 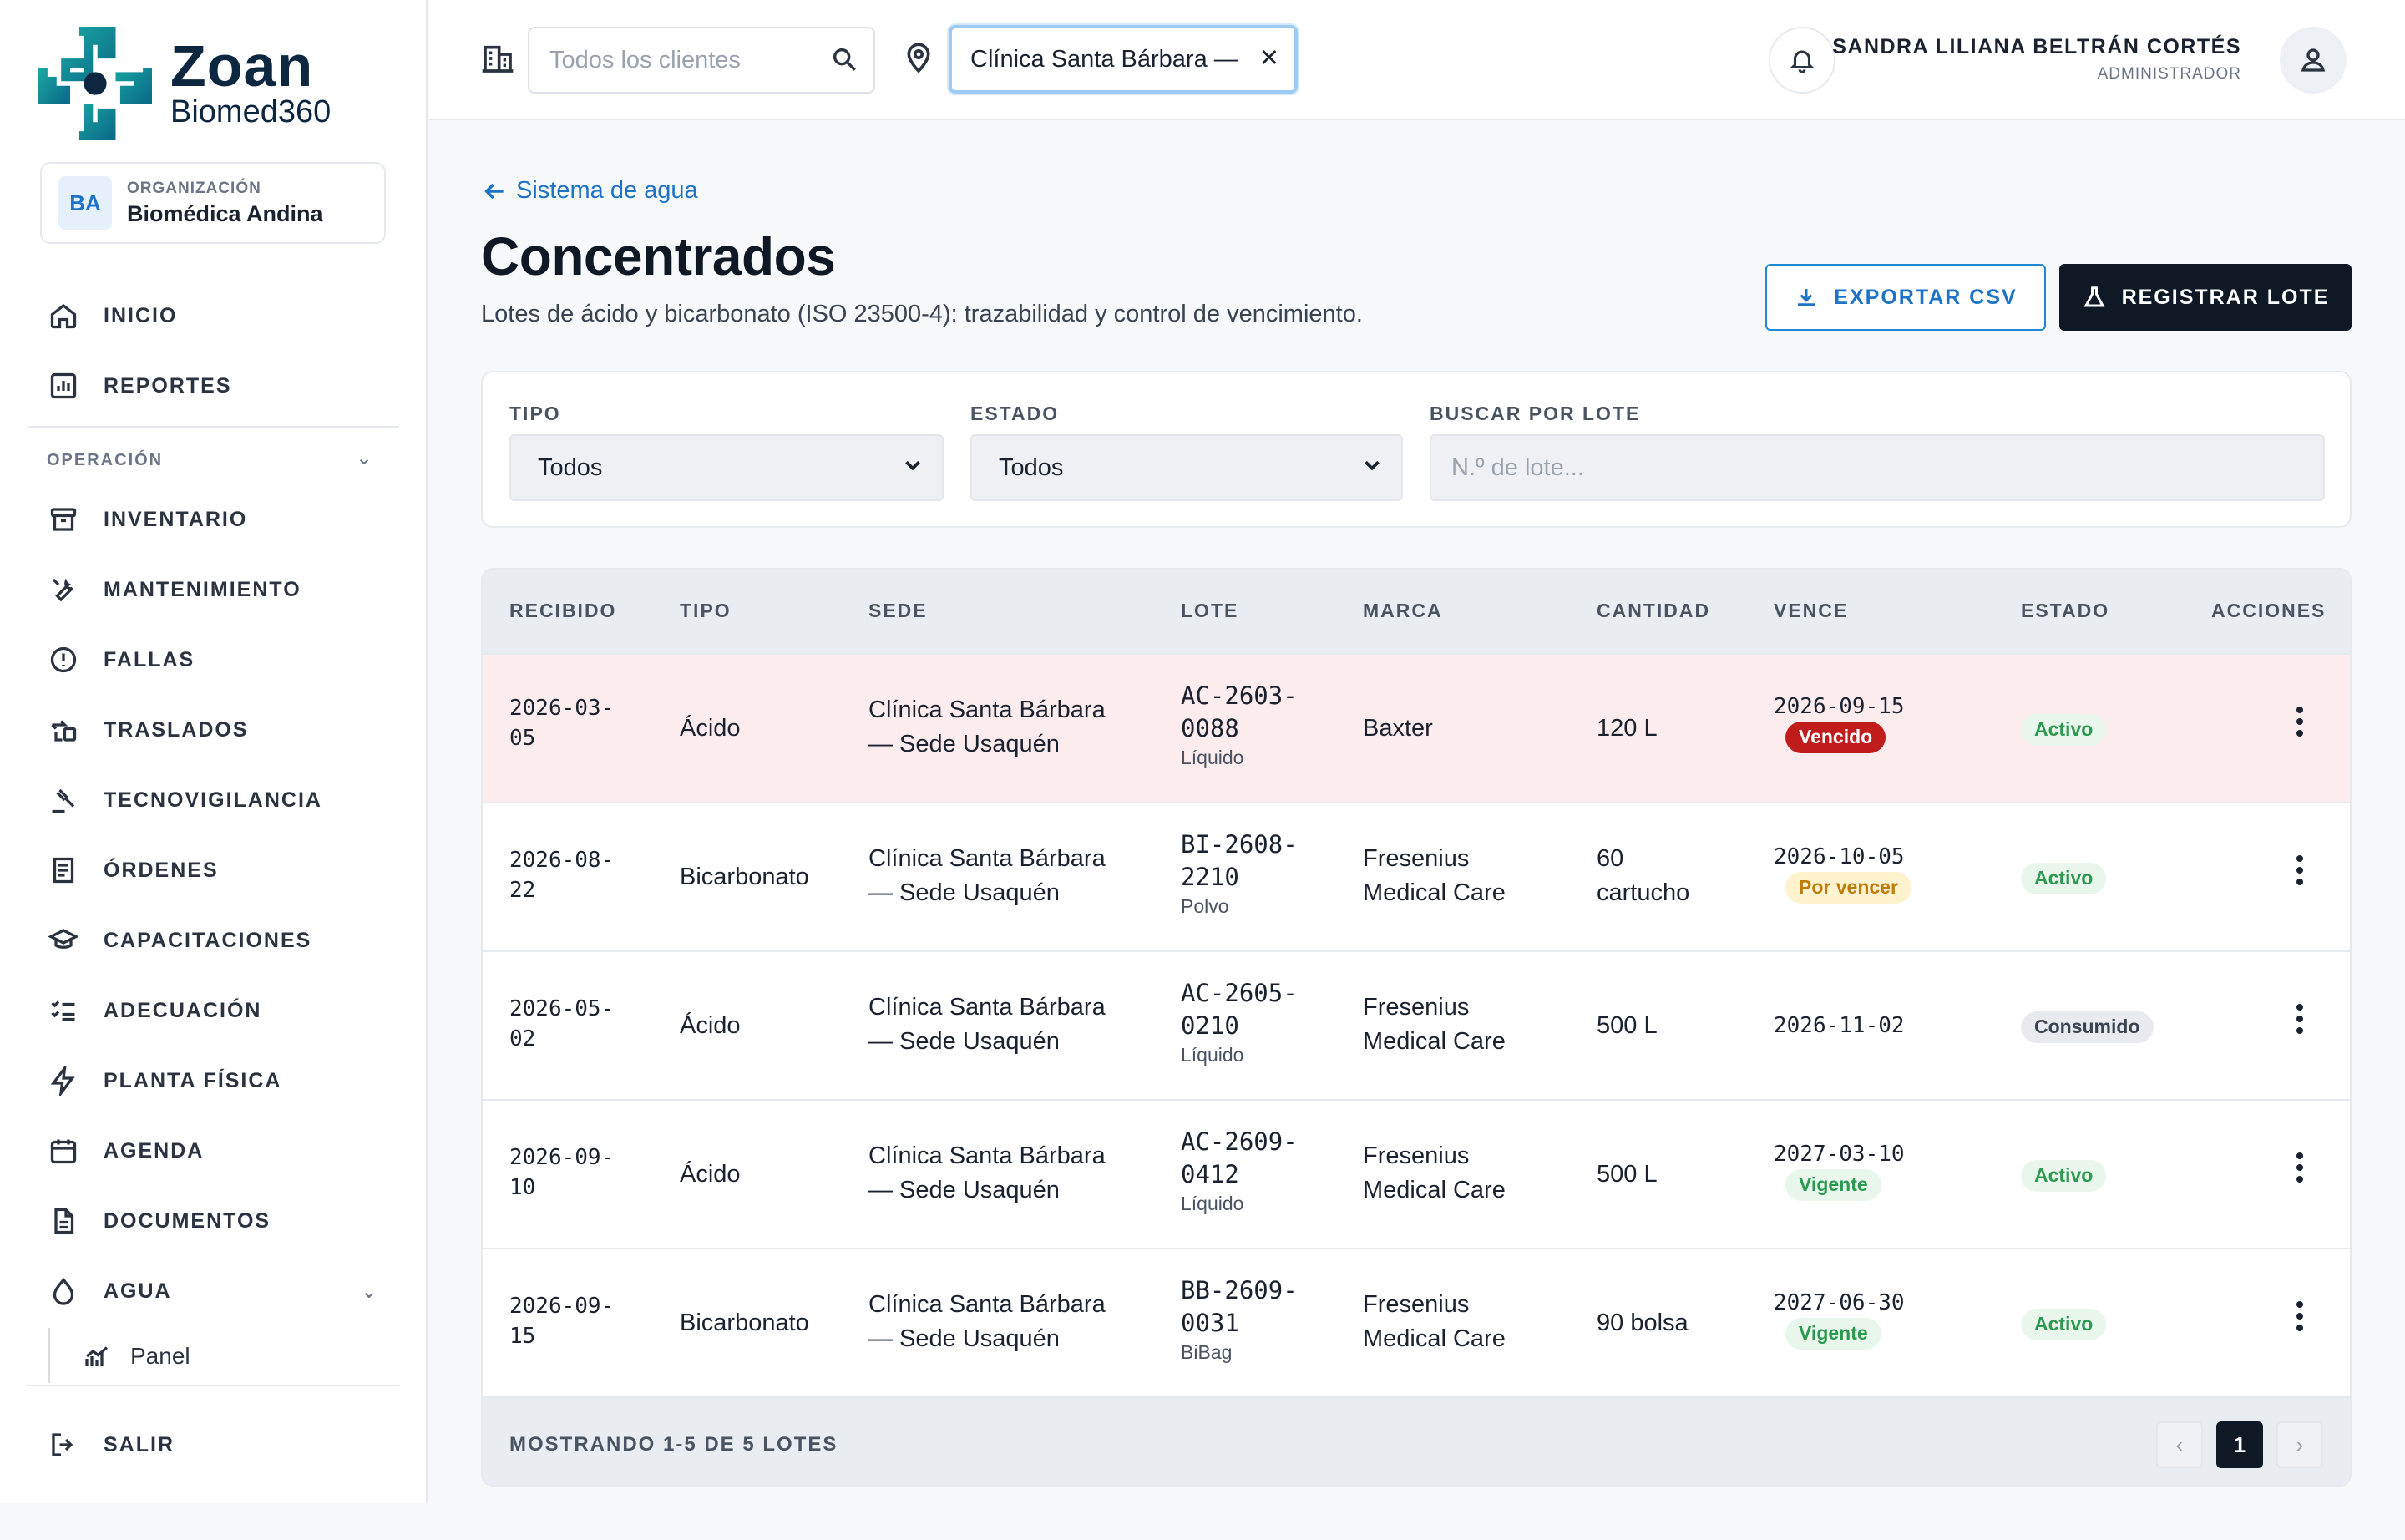 What do you see at coordinates (238, 1356) in the screenshot?
I see `sidebar-subitem-panel: Panel` at bounding box center [238, 1356].